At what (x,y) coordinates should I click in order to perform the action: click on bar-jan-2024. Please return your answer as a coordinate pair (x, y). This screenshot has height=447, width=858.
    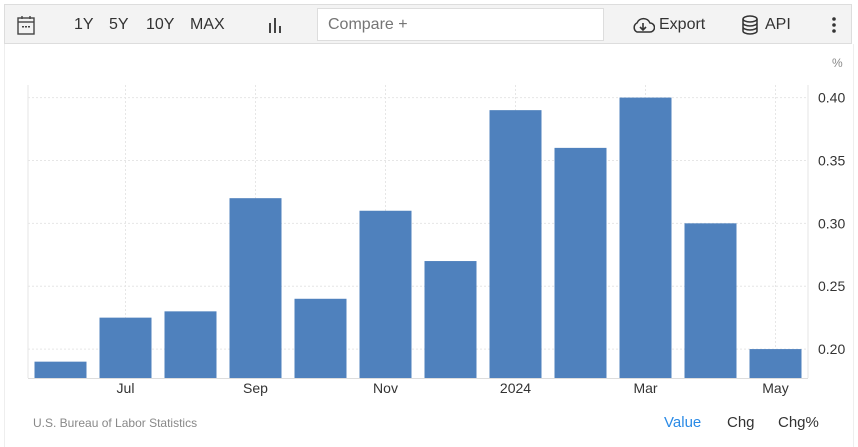
    Looking at the image, I should click on (515, 244).